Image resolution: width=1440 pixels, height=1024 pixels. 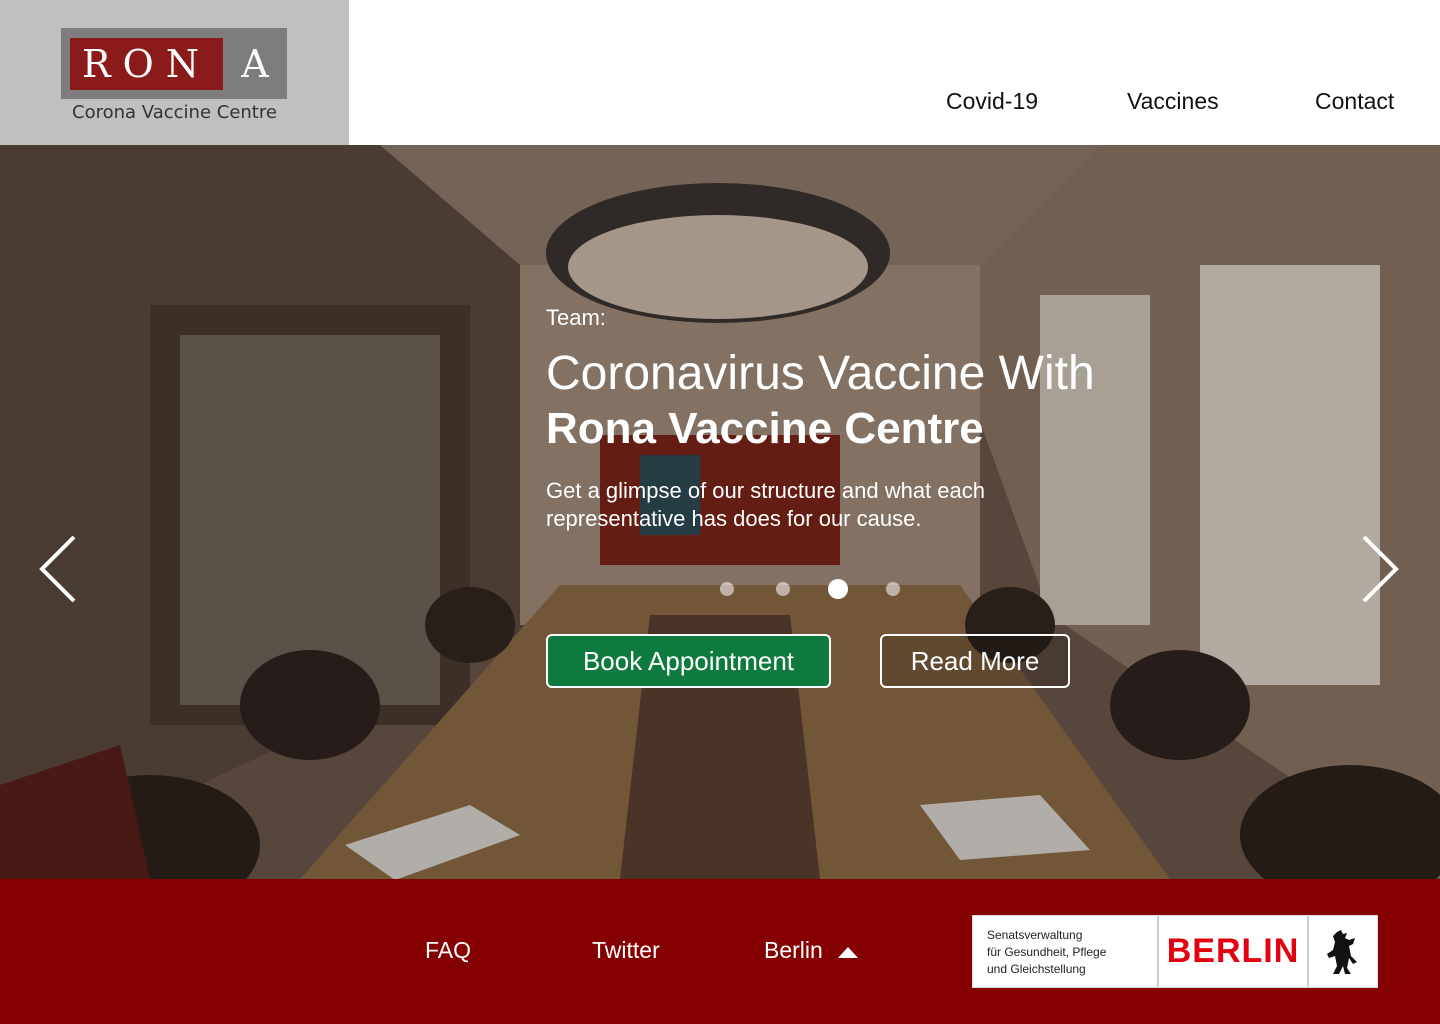 What do you see at coordinates (765, 428) in the screenshot?
I see `hero-headline-bold: Rona Vaccine Centre` at bounding box center [765, 428].